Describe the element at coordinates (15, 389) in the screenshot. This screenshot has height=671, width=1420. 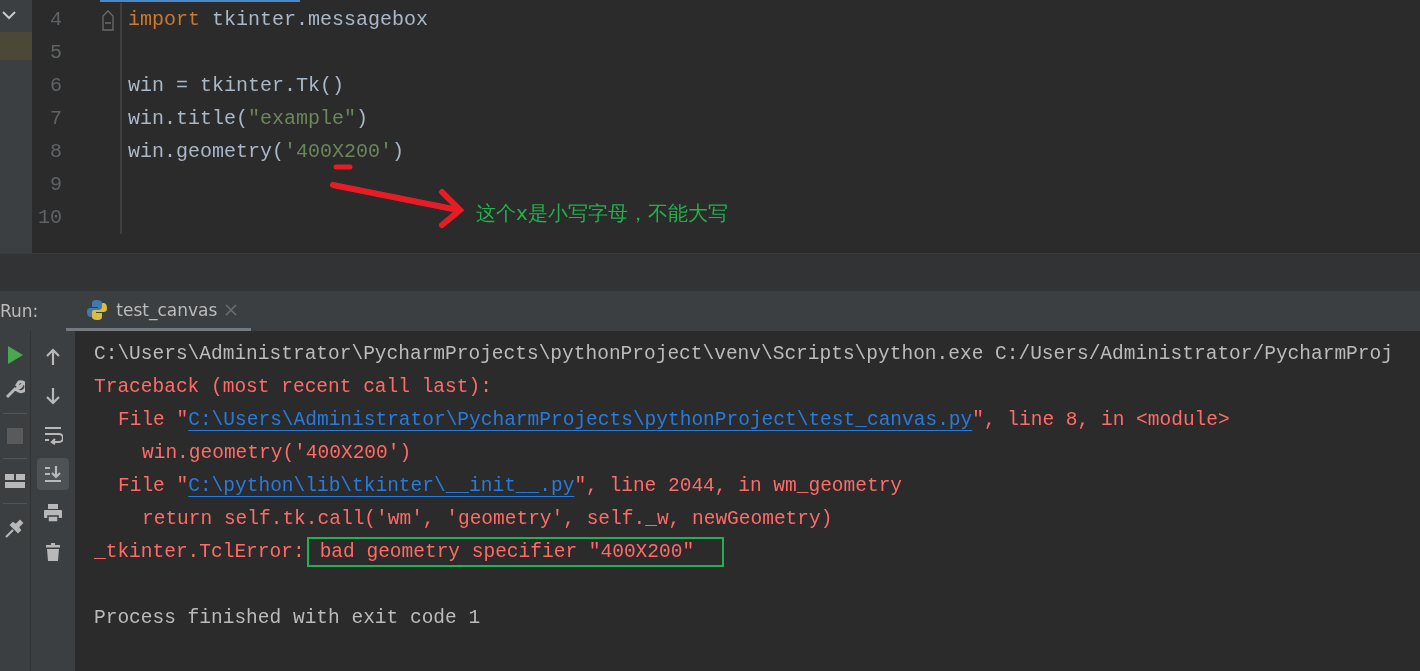
I see `wrench-icon` at that location.